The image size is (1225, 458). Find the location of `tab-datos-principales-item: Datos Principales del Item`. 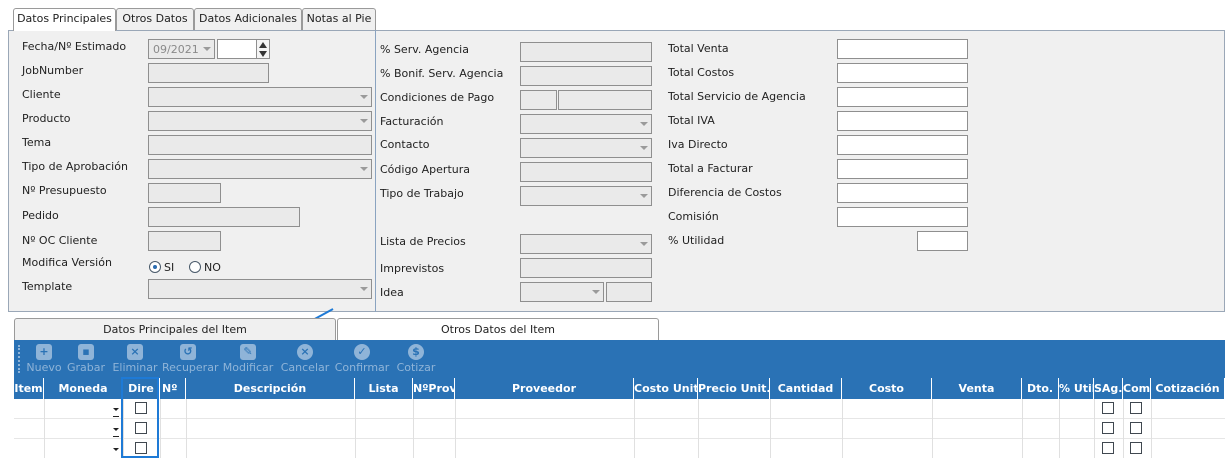

tab-datos-principales-item: Datos Principales del Item is located at coordinates (175, 329).